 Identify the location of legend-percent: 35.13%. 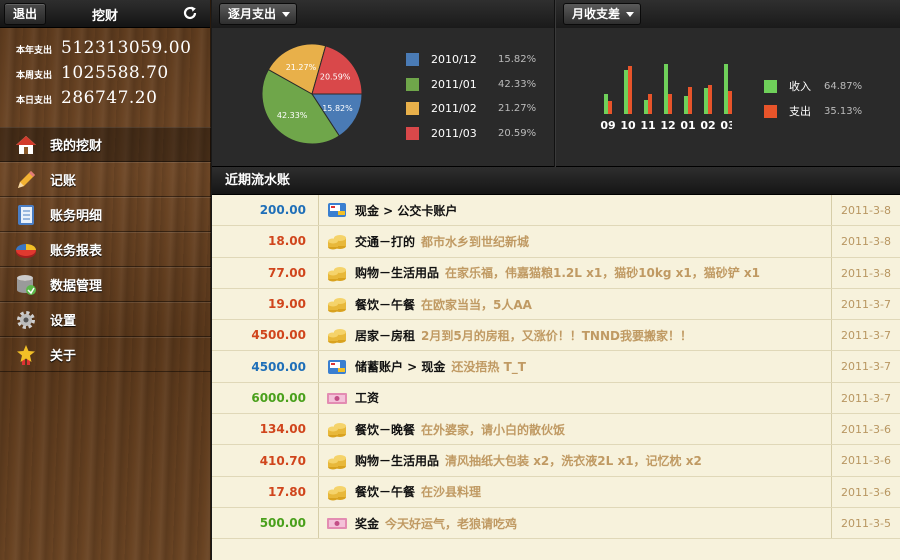
(843, 111).